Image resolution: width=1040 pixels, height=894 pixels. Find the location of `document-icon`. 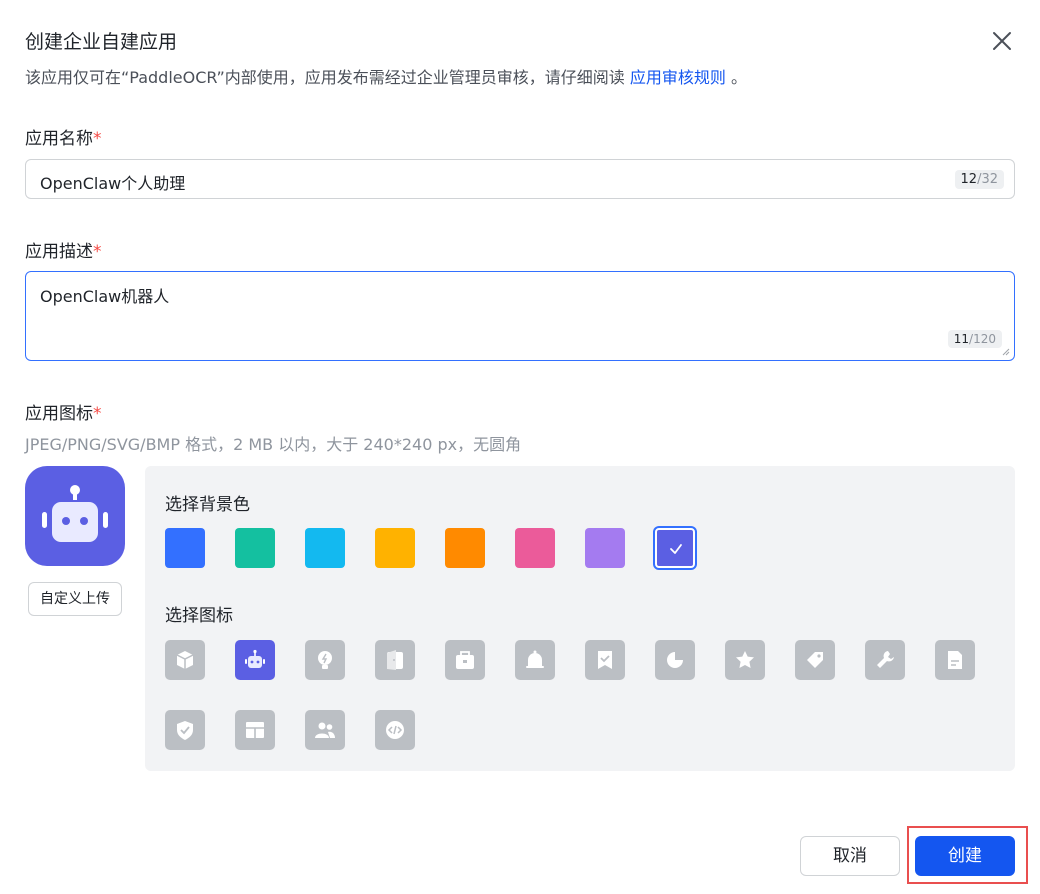

document-icon is located at coordinates (955, 660).